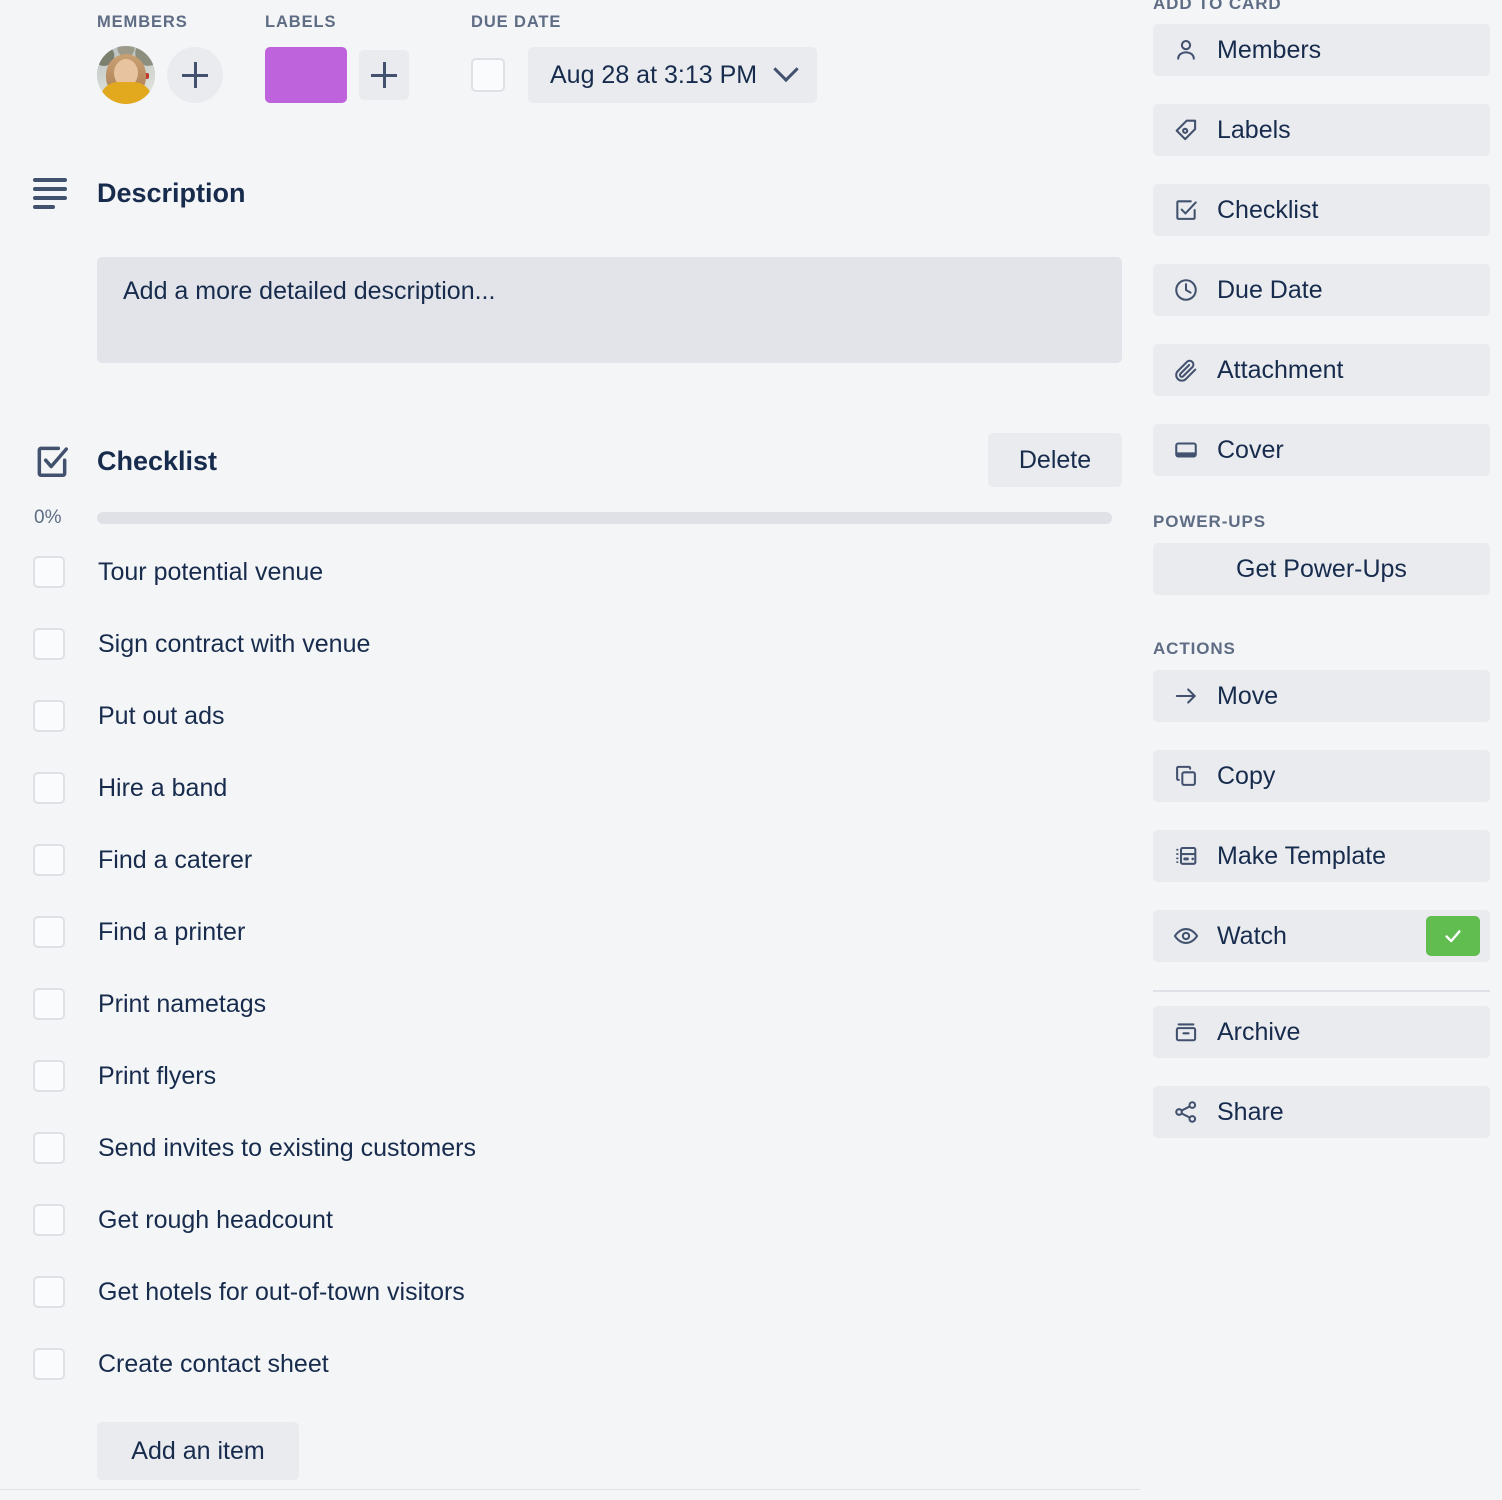 This screenshot has width=1502, height=1500. I want to click on checklist-item: Print flyers, so click(570, 1076).